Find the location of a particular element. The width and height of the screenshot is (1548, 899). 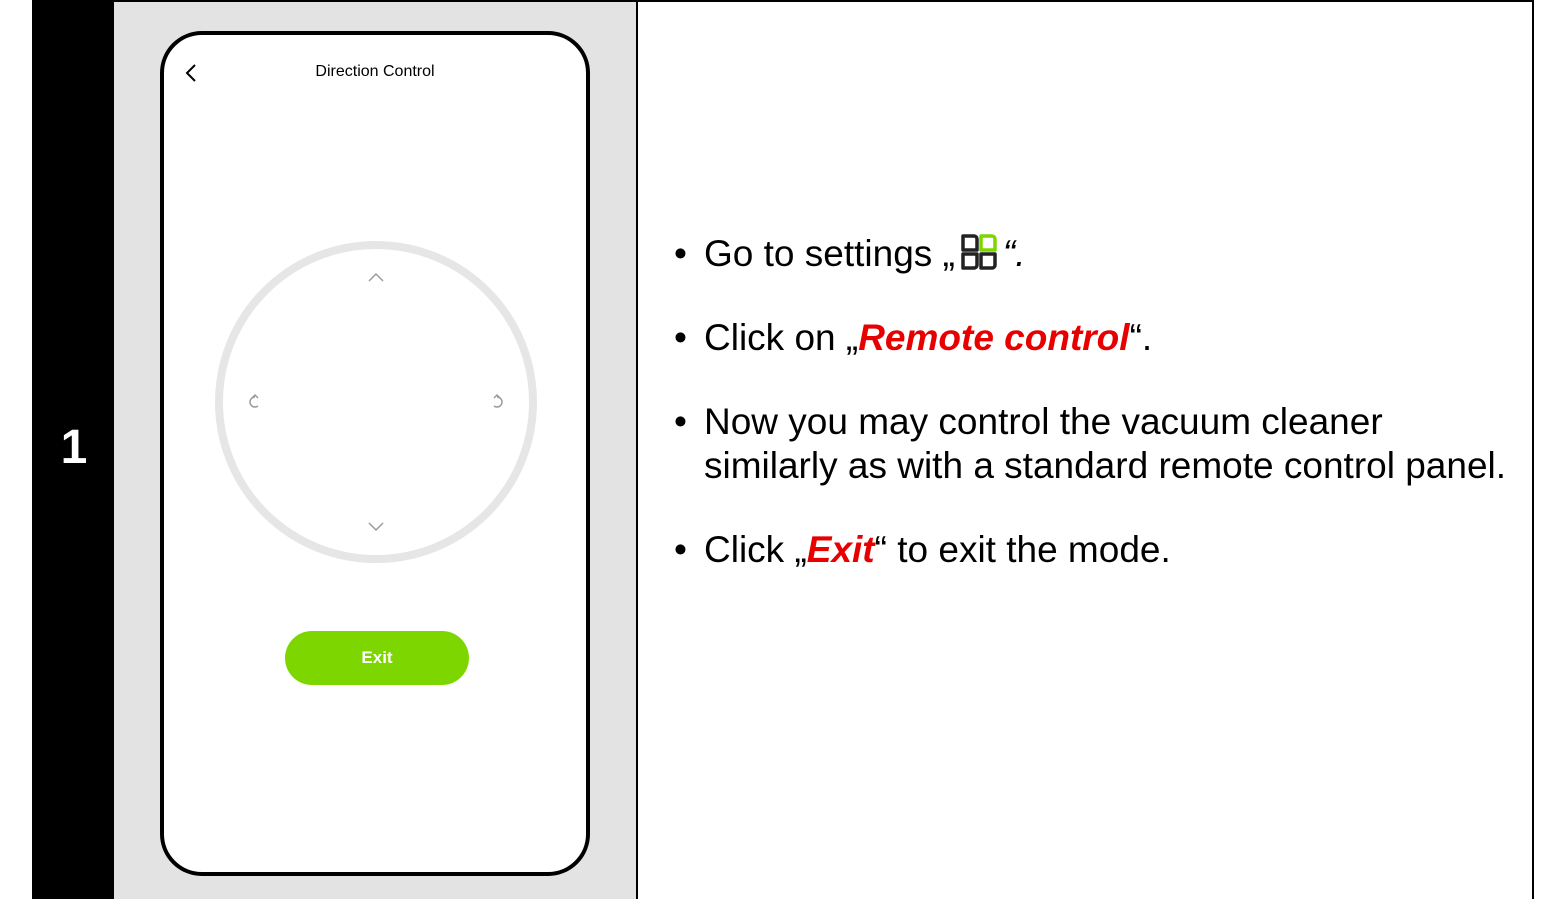

chevron-down-icon is located at coordinates (376, 527).